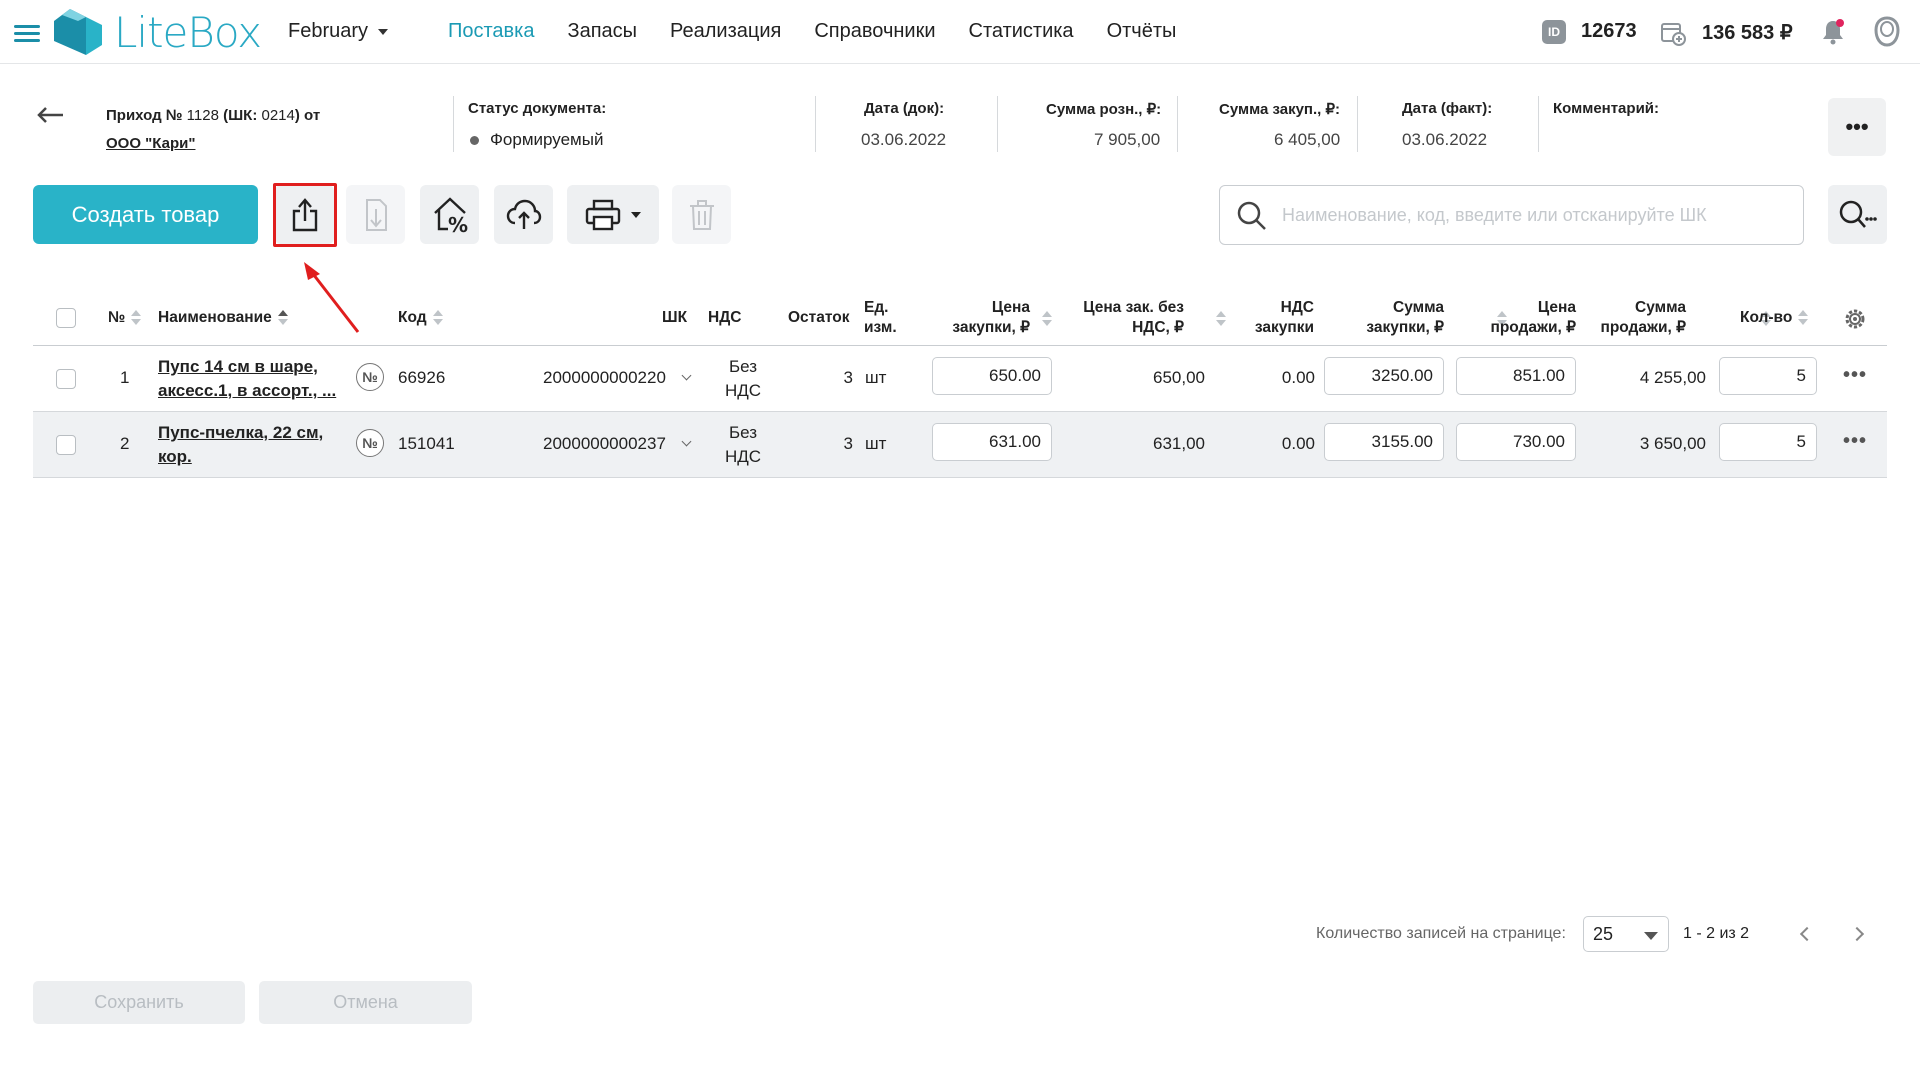 The width and height of the screenshot is (1920, 1080). Describe the element at coordinates (238, 366) in the screenshot. I see `product-name-line-1: Пупс 14 см в шаре,` at that location.